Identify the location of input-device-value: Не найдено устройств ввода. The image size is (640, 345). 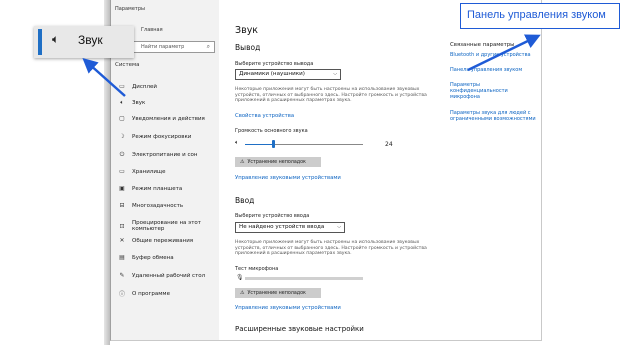
(282, 227).